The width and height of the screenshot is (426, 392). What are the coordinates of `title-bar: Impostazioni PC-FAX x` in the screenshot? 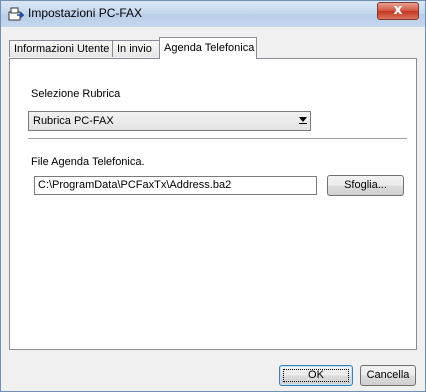 It's located at (213, 14).